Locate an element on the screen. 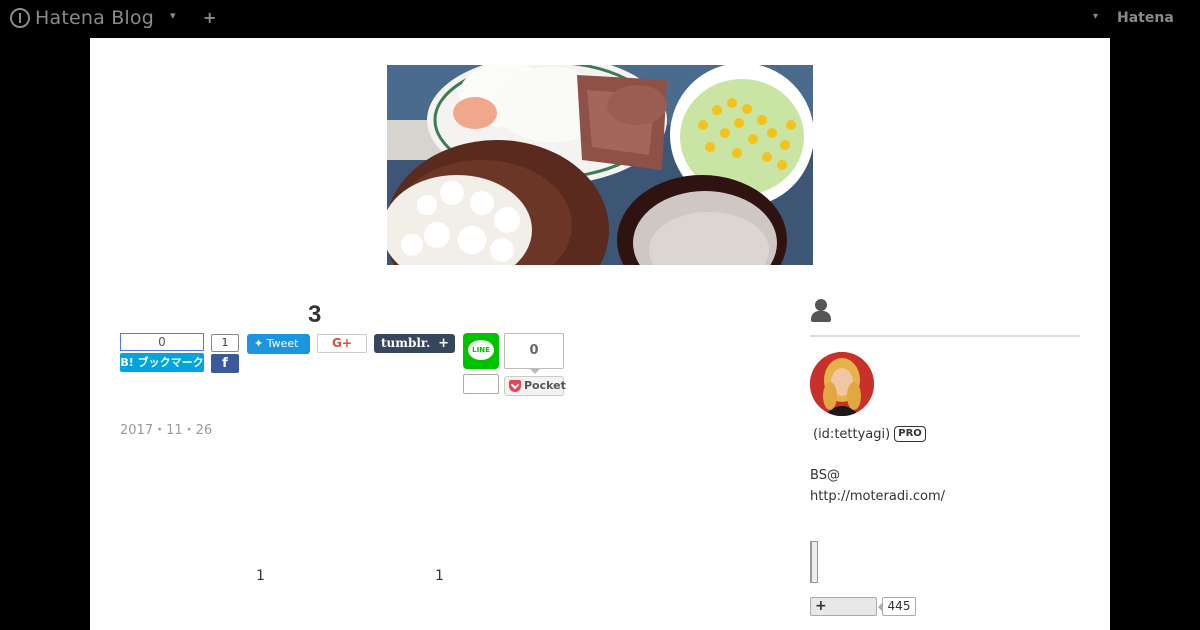 The width and height of the screenshot is (1200, 630). pocket-icon is located at coordinates (515, 386).